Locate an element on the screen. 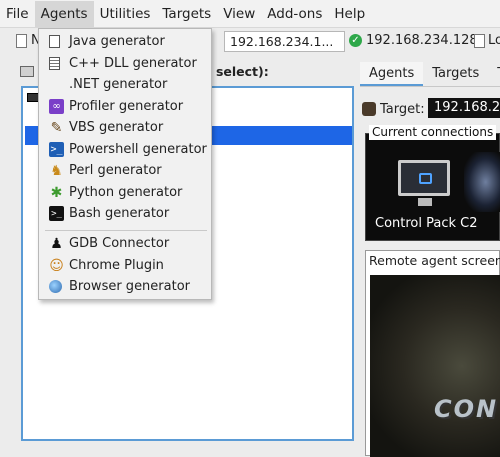 This screenshot has width=500, height=457. tab-truncated: T is located at coordinates (494, 74).